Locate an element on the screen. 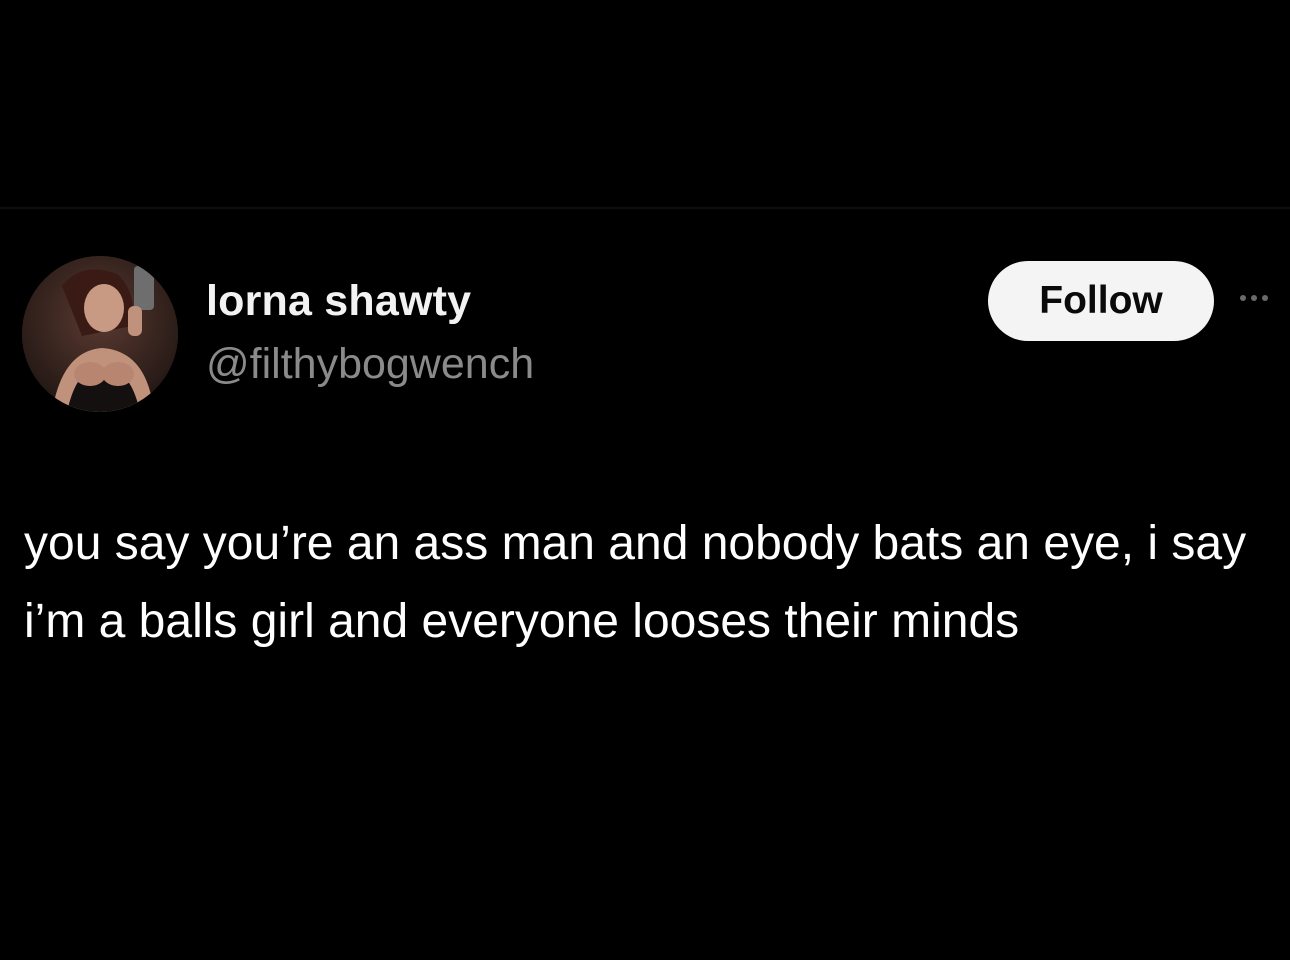  author-handle: @filthybogwench is located at coordinates (370, 364).